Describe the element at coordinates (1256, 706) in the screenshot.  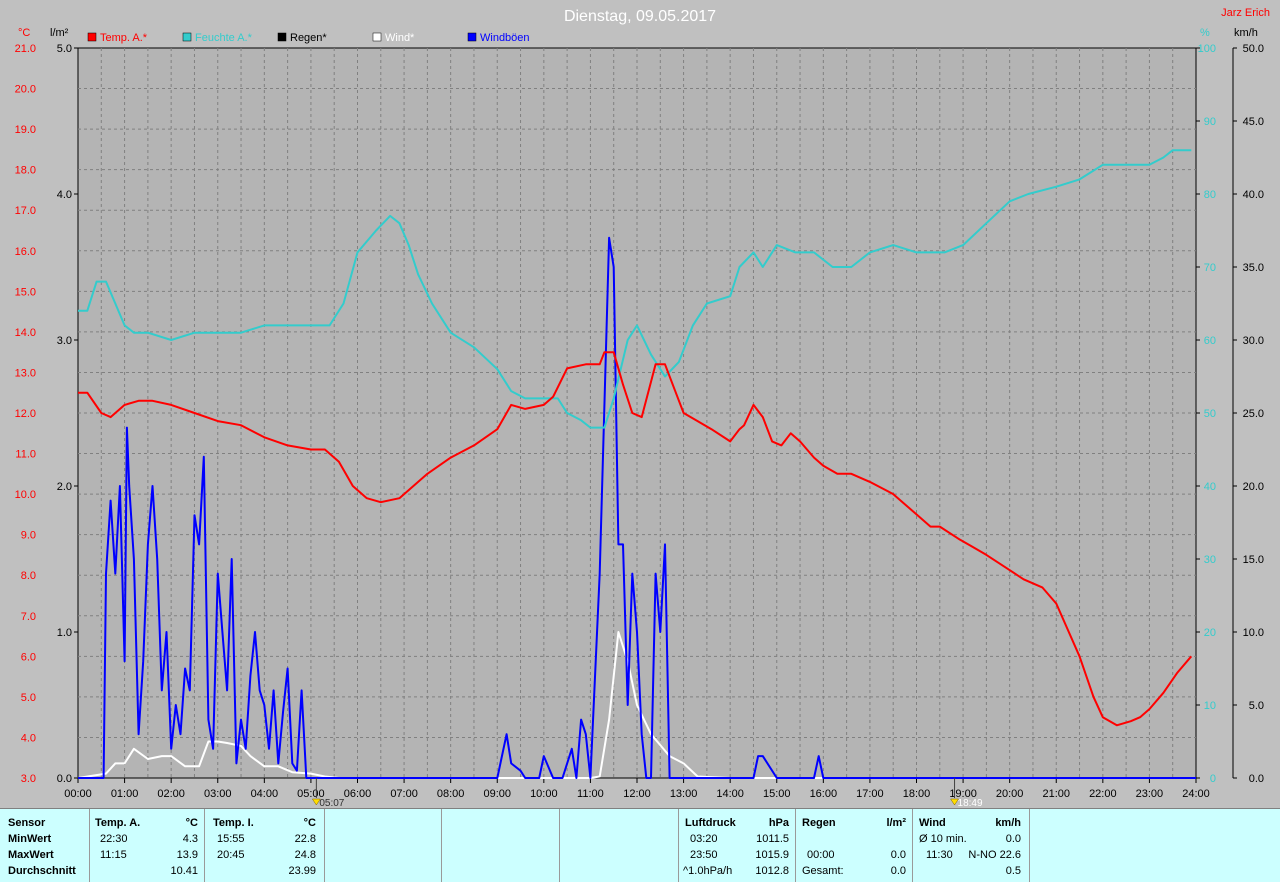
I see `wind-axis-tick-label: 5.0` at that location.